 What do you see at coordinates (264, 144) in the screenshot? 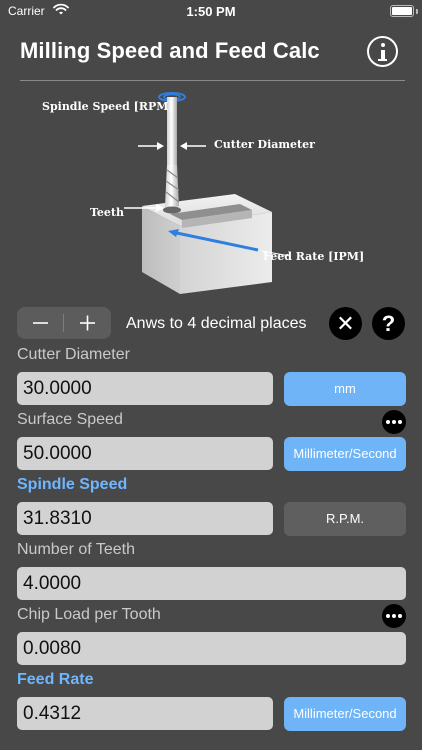
I see `cutter-diameter-label: Cutter Diameter` at bounding box center [264, 144].